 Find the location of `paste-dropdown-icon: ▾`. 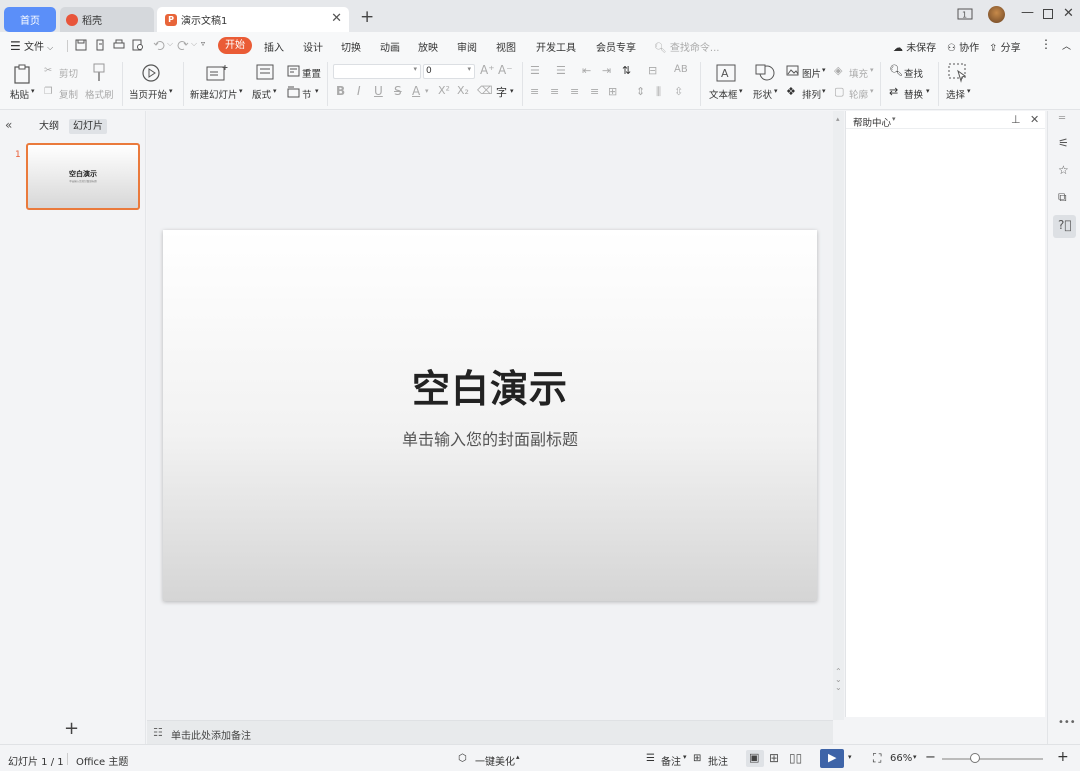

paste-dropdown-icon: ▾ is located at coordinates (33, 91).